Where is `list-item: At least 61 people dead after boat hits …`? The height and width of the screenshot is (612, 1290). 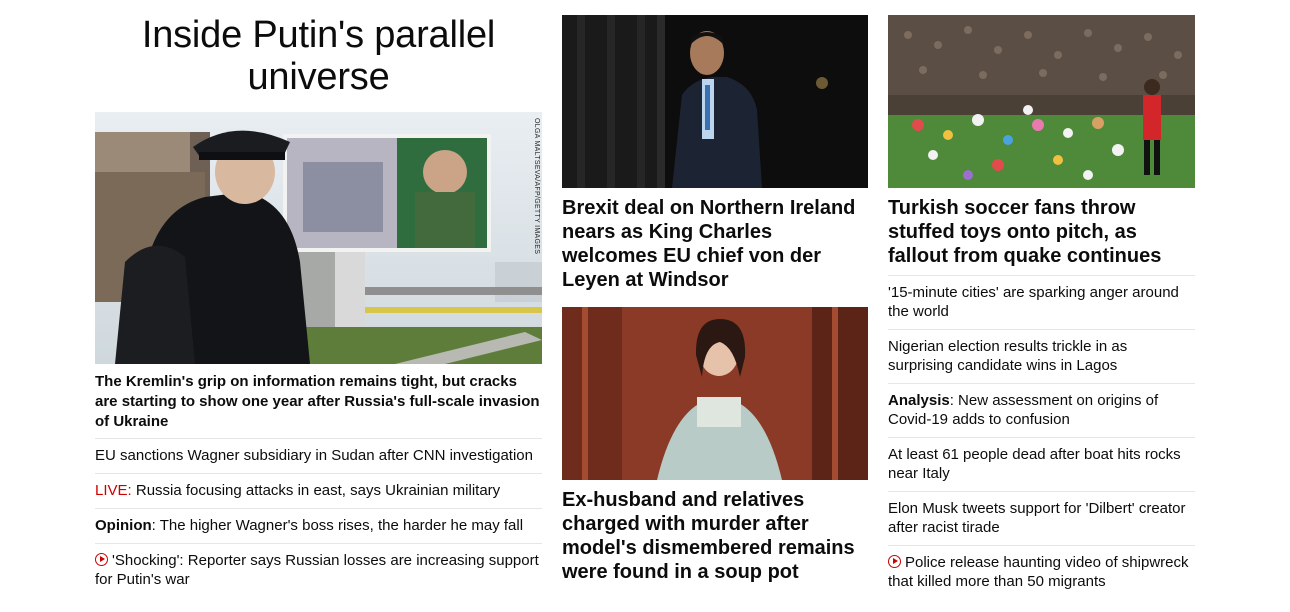
list-item: At least 61 people dead after boat hits … is located at coordinates (1041, 464).